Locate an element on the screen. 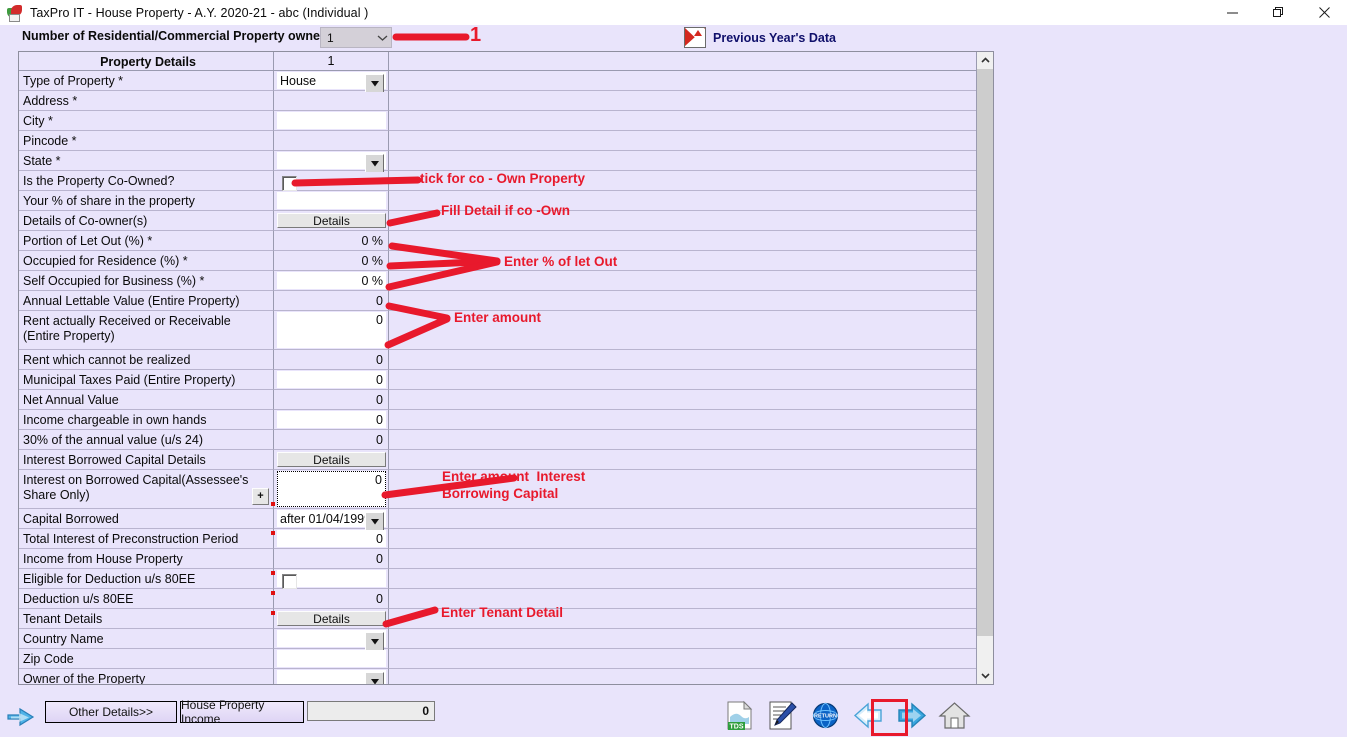  scroll-up-icon is located at coordinates (985, 60).